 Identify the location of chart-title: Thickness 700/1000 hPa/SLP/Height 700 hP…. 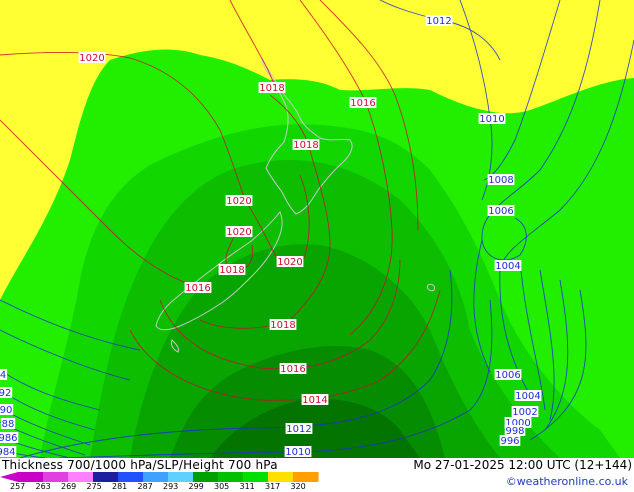
(140, 465).